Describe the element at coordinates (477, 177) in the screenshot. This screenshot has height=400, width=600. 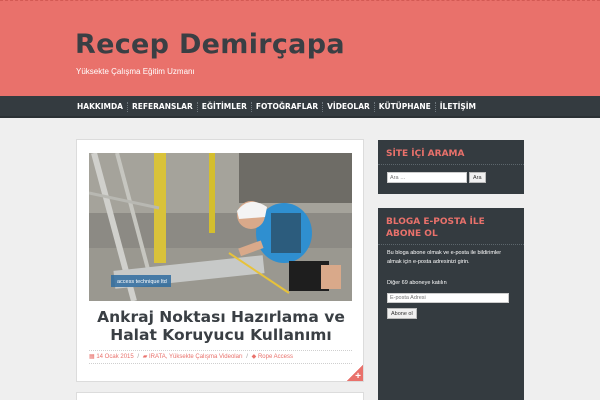
I see `search-button: Ara` at that location.